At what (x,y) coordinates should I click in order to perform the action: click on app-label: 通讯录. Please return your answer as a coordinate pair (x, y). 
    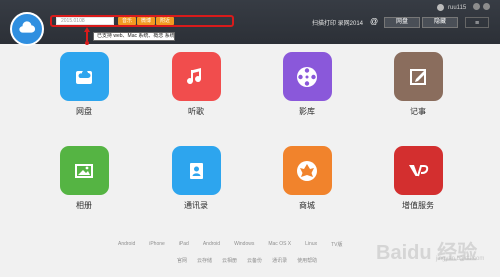
    Looking at the image, I should click on (196, 205).